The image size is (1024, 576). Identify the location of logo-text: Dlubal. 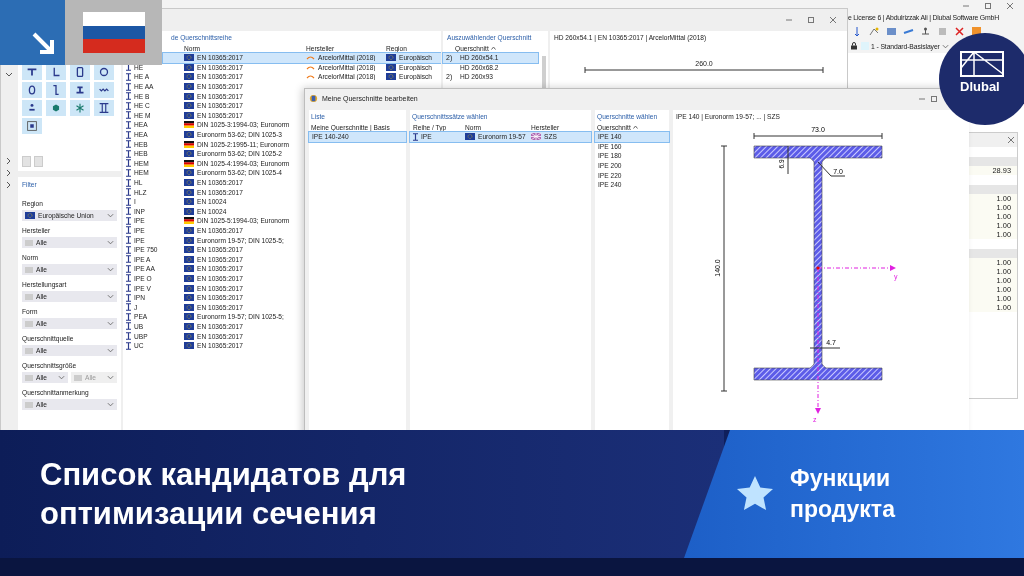
(980, 86).